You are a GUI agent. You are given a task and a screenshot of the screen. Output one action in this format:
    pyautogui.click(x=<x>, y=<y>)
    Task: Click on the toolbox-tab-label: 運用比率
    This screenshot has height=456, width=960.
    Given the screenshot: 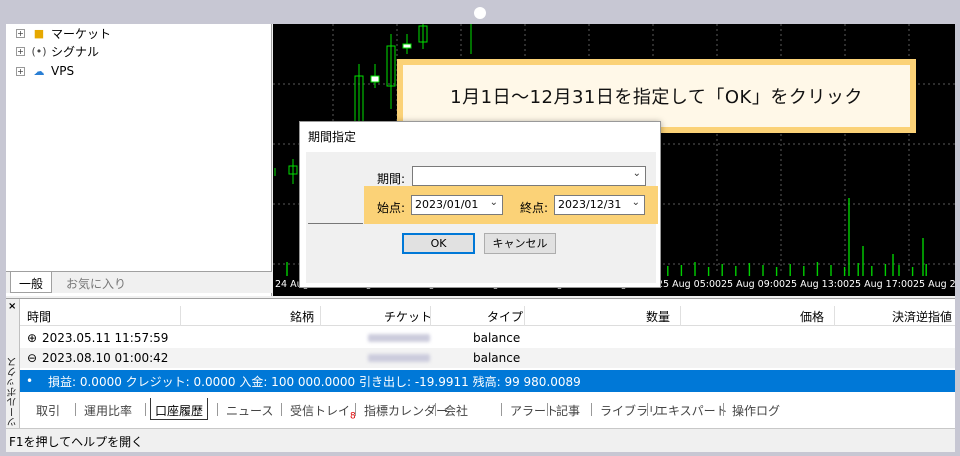 What is the action you would take?
    pyautogui.click(x=108, y=411)
    